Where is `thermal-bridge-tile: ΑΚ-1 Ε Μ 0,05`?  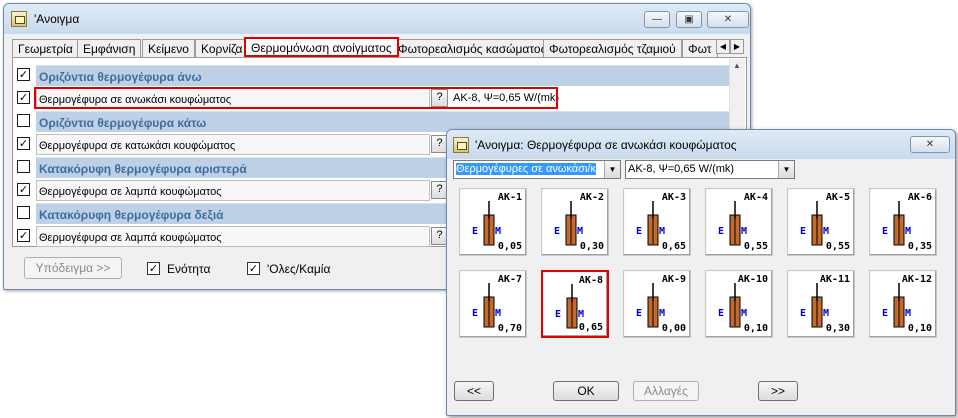
thermal-bridge-tile: ΑΚ-1 Ε Μ 0,05 is located at coordinates (493, 222).